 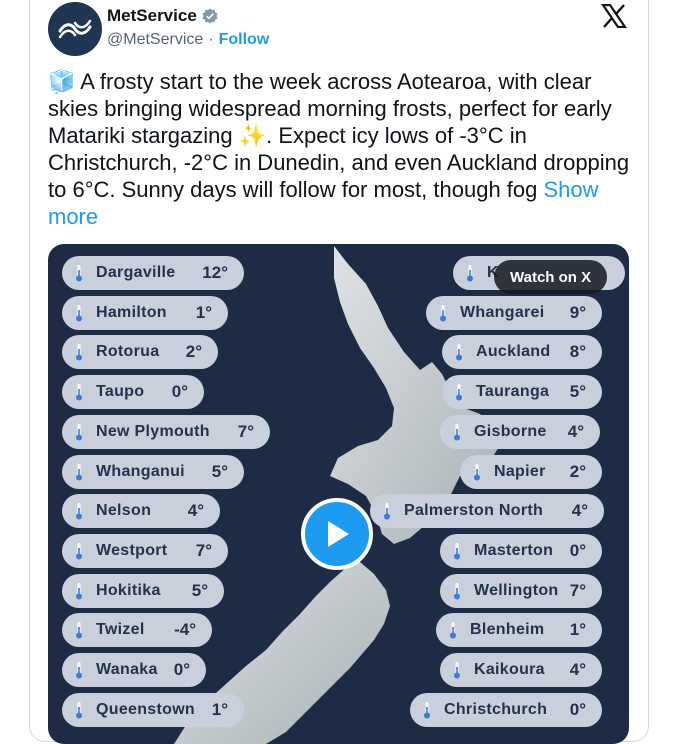 What do you see at coordinates (577, 352) in the screenshot?
I see `city-temperature: 8°` at bounding box center [577, 352].